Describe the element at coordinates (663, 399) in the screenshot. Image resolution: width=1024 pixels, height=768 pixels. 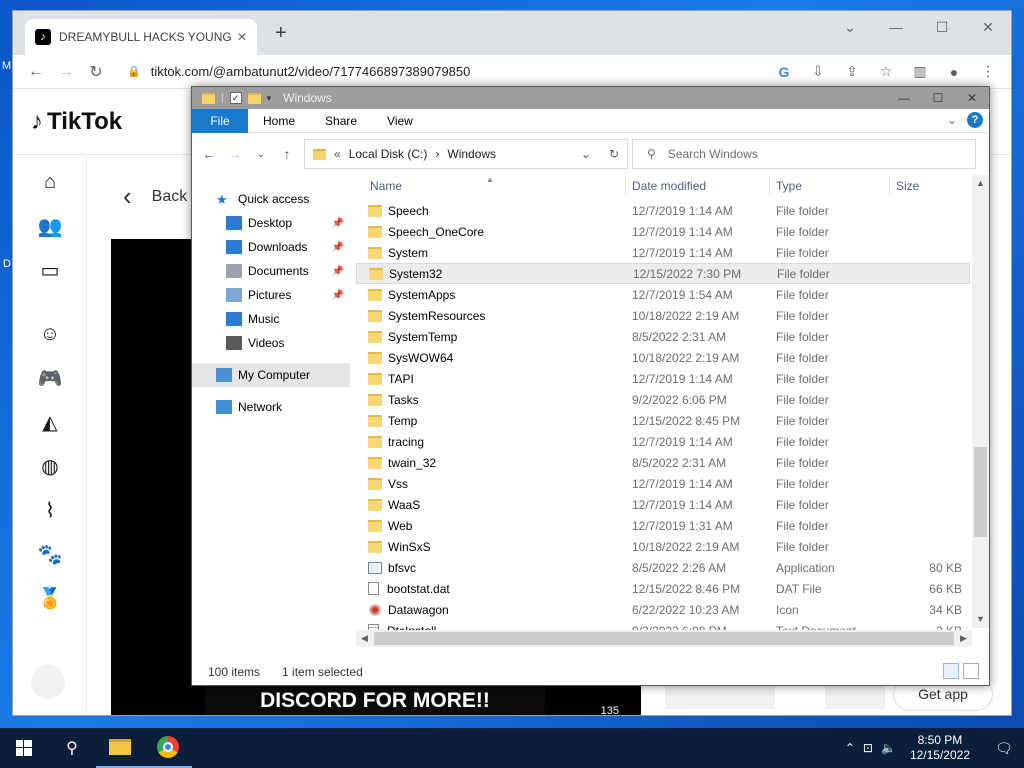
I see `file-row: Tasks 9/2/2022 6:06 PM File folder` at that location.